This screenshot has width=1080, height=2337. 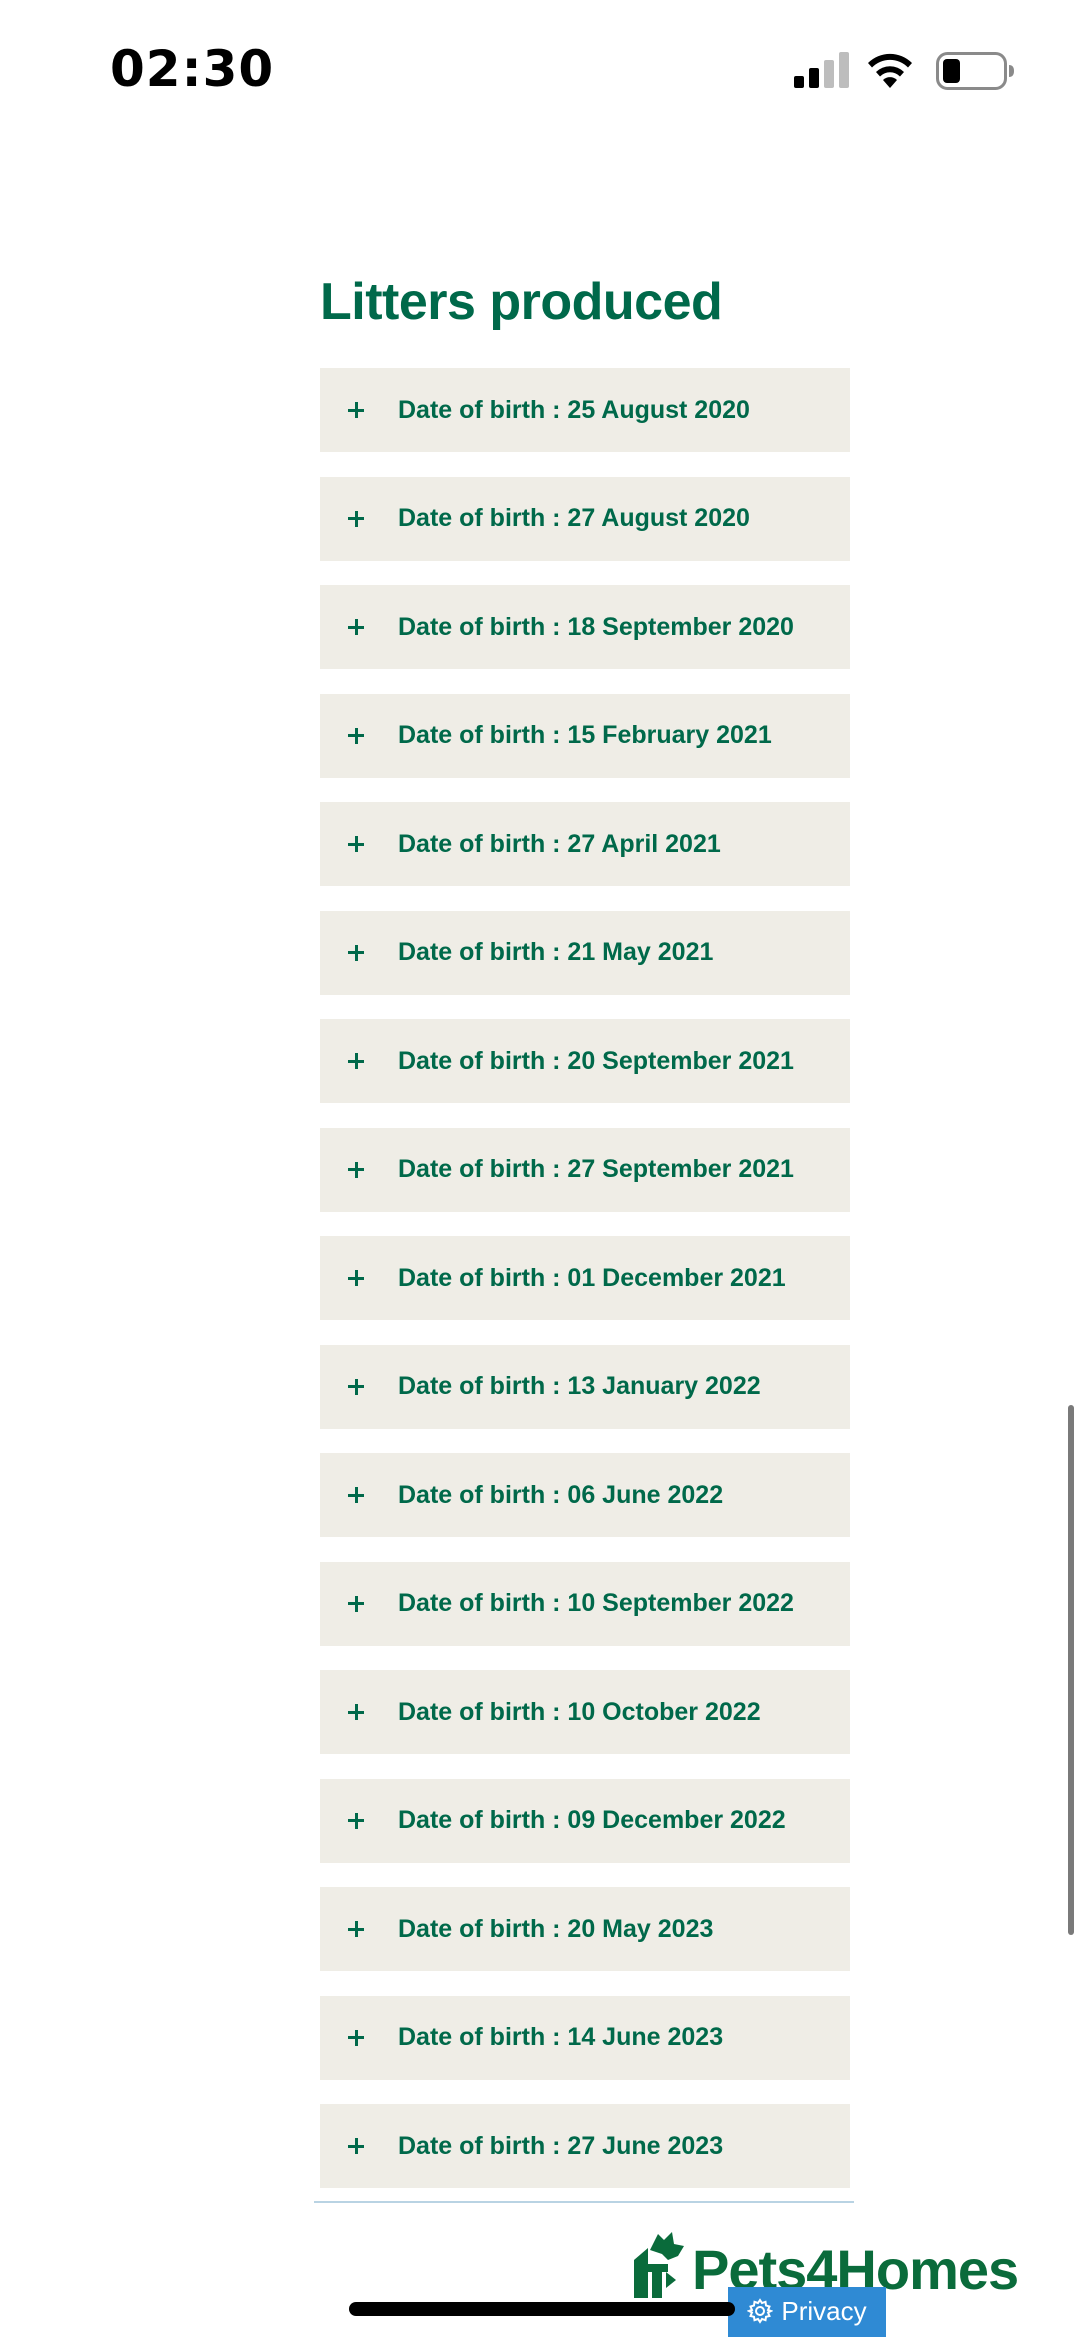 I want to click on litter-accordion-item: Date of birth : 10 October 2022, so click(x=585, y=1712).